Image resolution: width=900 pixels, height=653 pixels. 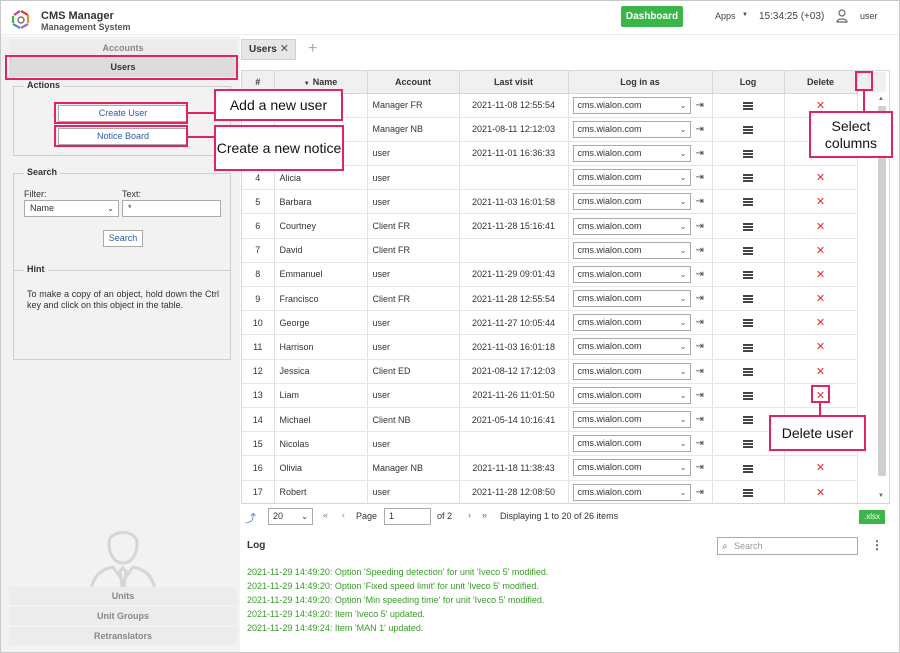 What do you see at coordinates (413, 82) in the screenshot?
I see `col-account: Account` at bounding box center [413, 82].